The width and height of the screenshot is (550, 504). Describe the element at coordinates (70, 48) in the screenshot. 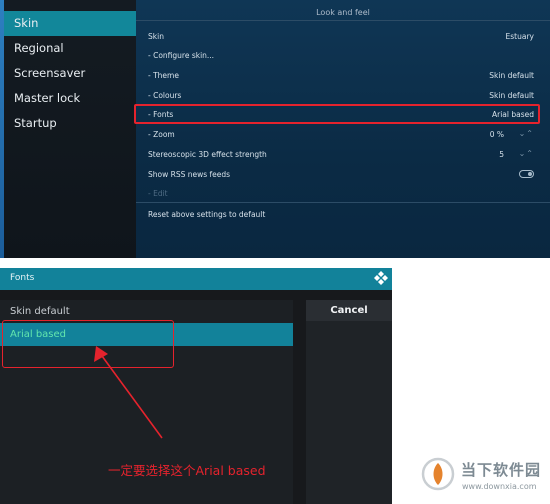

I see `sidebar-item-regional: Regional` at that location.